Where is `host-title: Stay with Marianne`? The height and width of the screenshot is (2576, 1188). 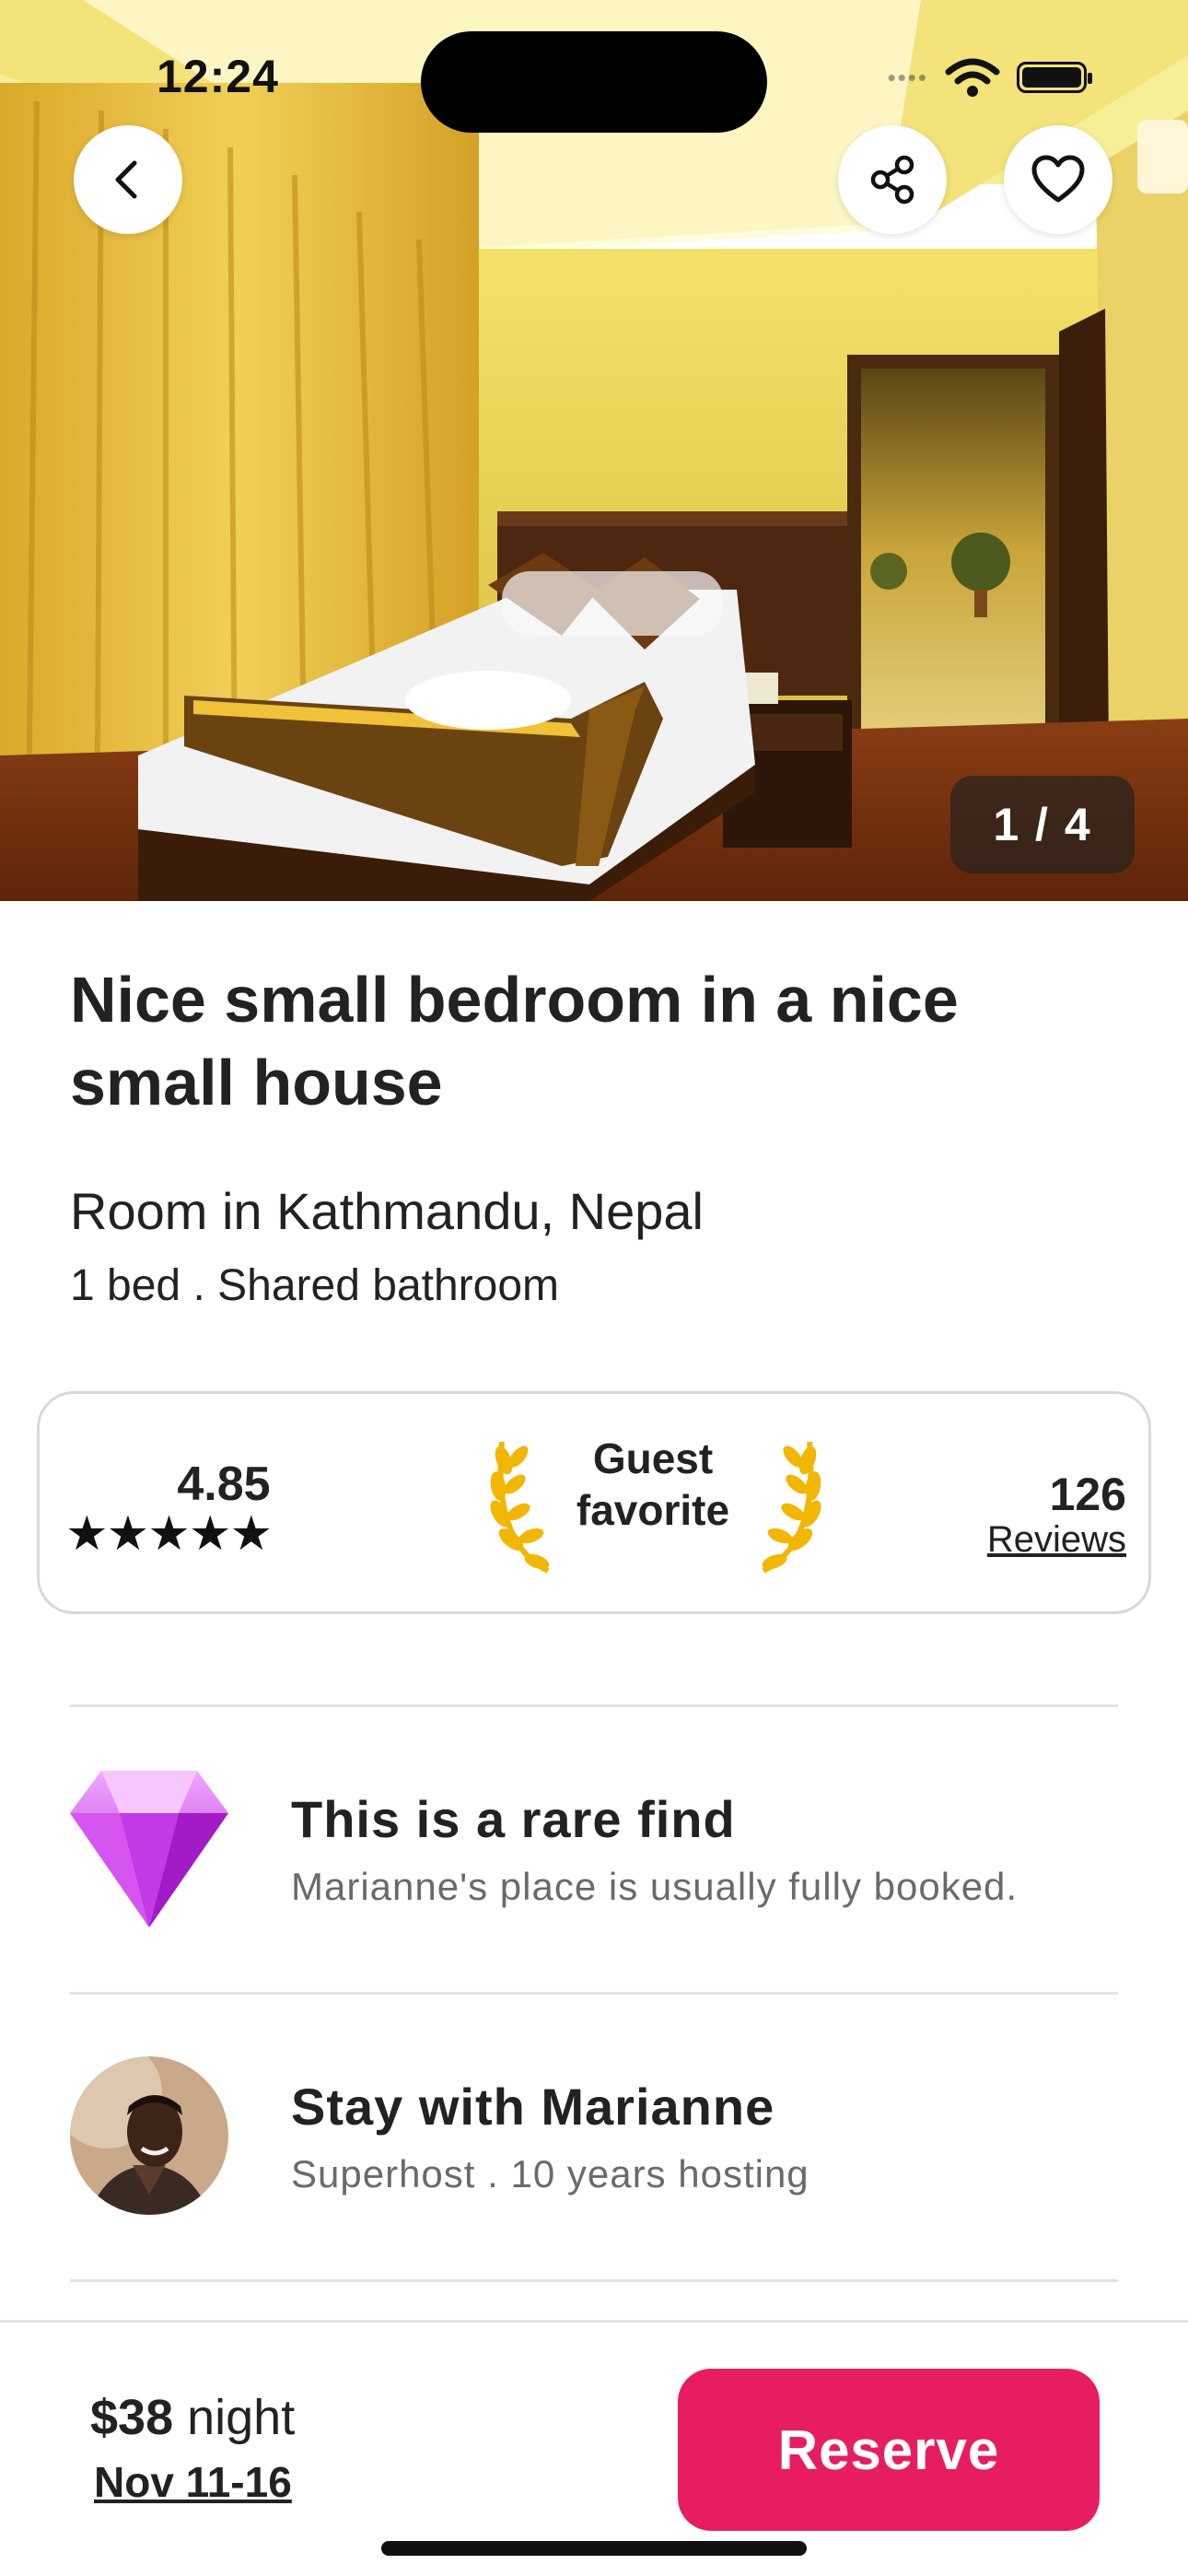 host-title: Stay with Marianne is located at coordinates (533, 2107).